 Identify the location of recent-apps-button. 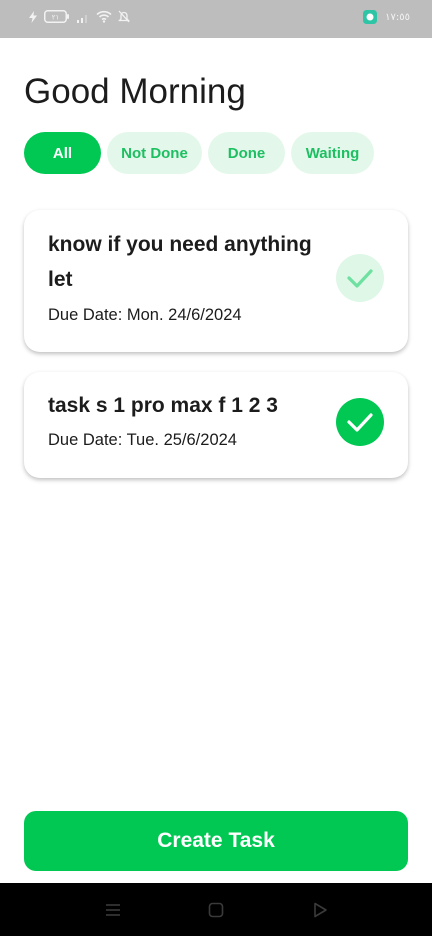
(113, 910).